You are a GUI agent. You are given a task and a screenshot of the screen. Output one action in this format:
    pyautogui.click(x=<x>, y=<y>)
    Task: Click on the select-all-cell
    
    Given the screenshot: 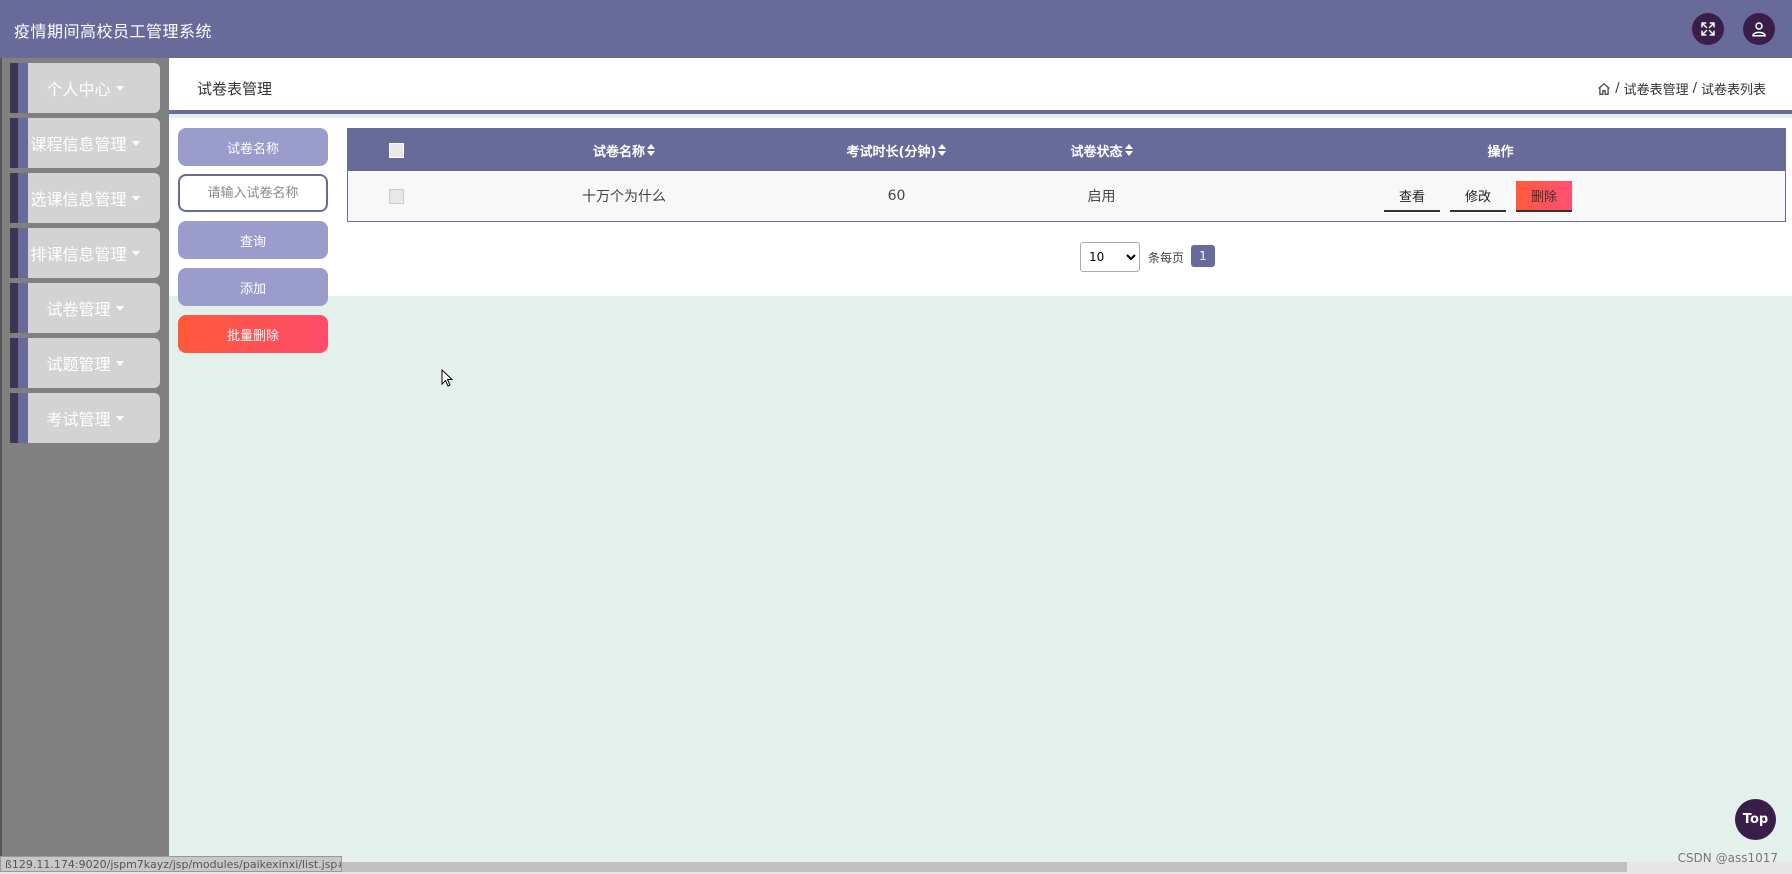 What is the action you would take?
    pyautogui.click(x=396, y=150)
    